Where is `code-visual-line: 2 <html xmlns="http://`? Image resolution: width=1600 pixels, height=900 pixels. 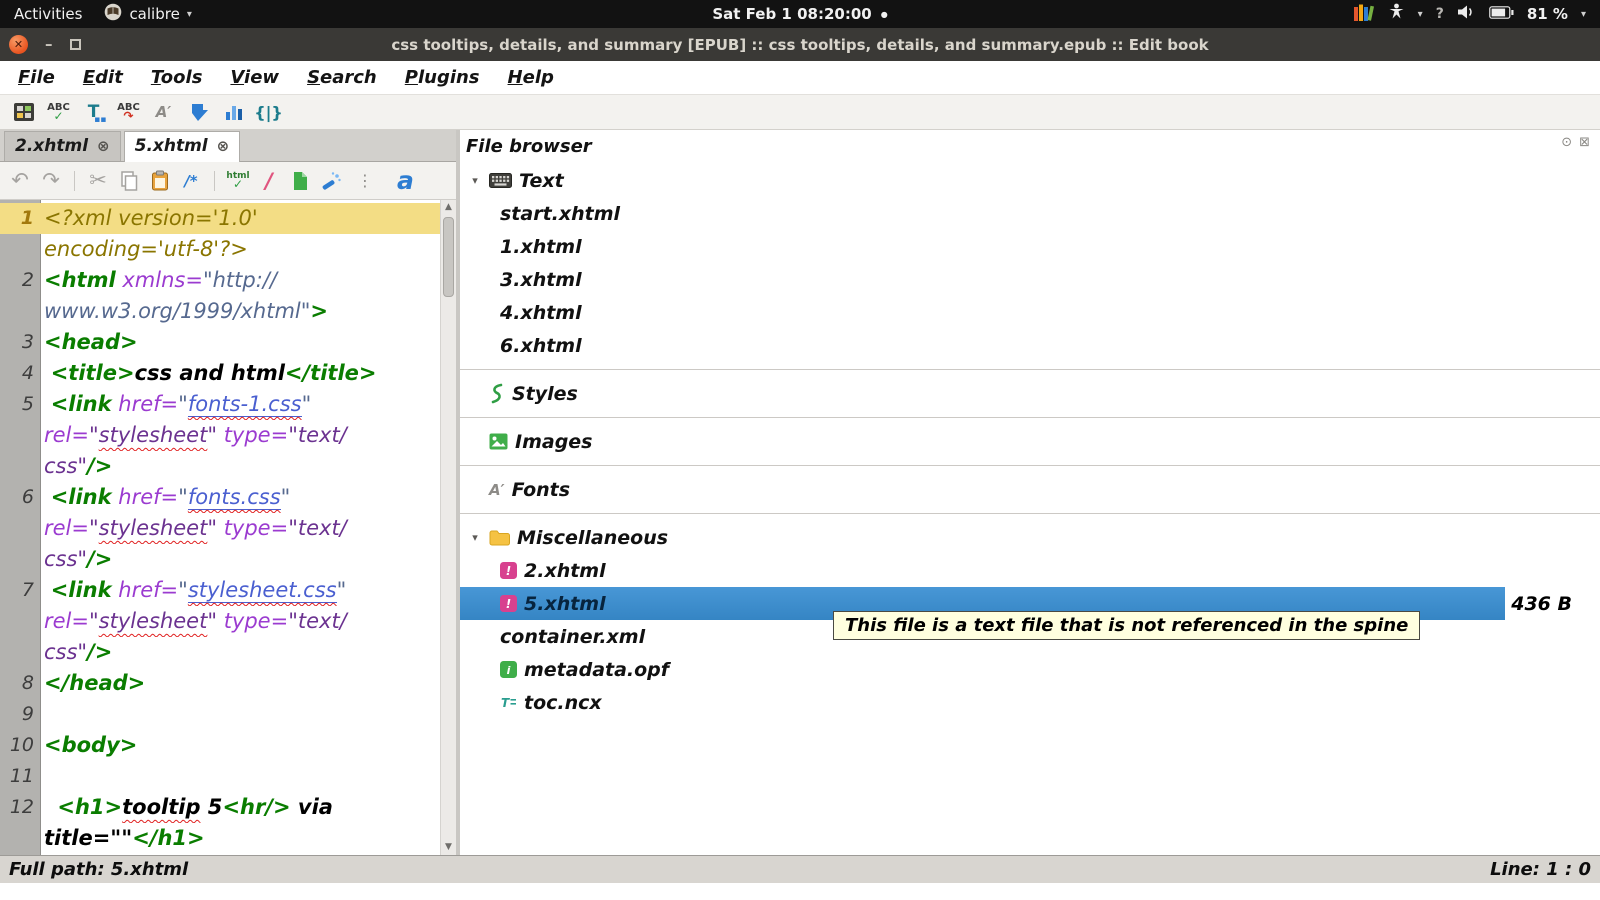 code-visual-line: 2 <html xmlns="http:// is located at coordinates (220, 280).